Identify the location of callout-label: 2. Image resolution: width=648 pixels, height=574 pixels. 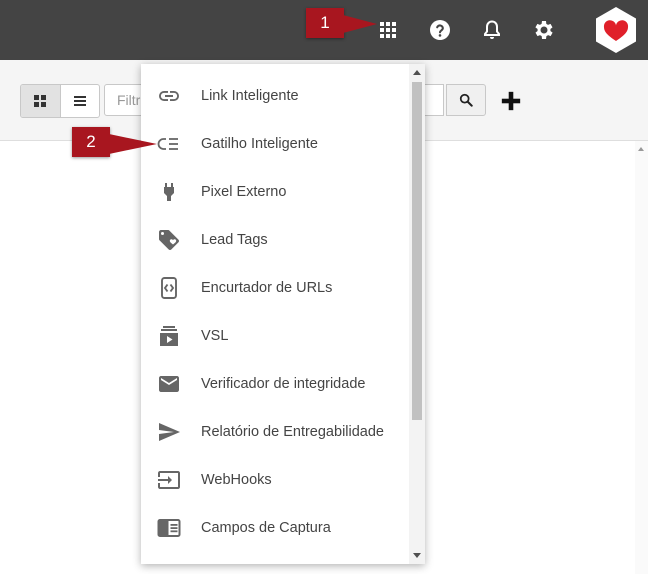
(91, 141).